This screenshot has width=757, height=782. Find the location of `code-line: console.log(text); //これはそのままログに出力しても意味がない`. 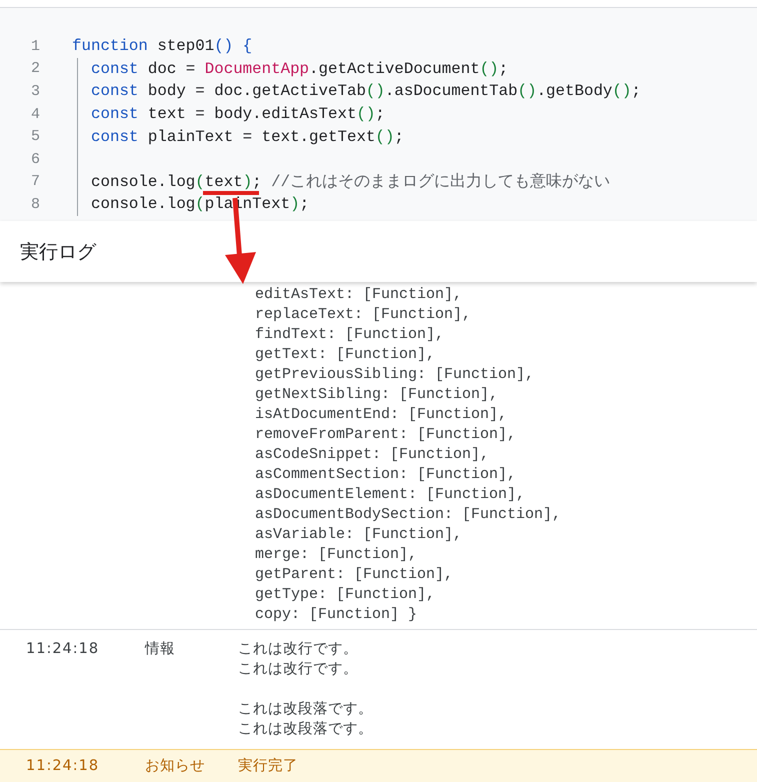

code-line: console.log(text); //これはそのままログに出力しても意味がない is located at coordinates (350, 182).